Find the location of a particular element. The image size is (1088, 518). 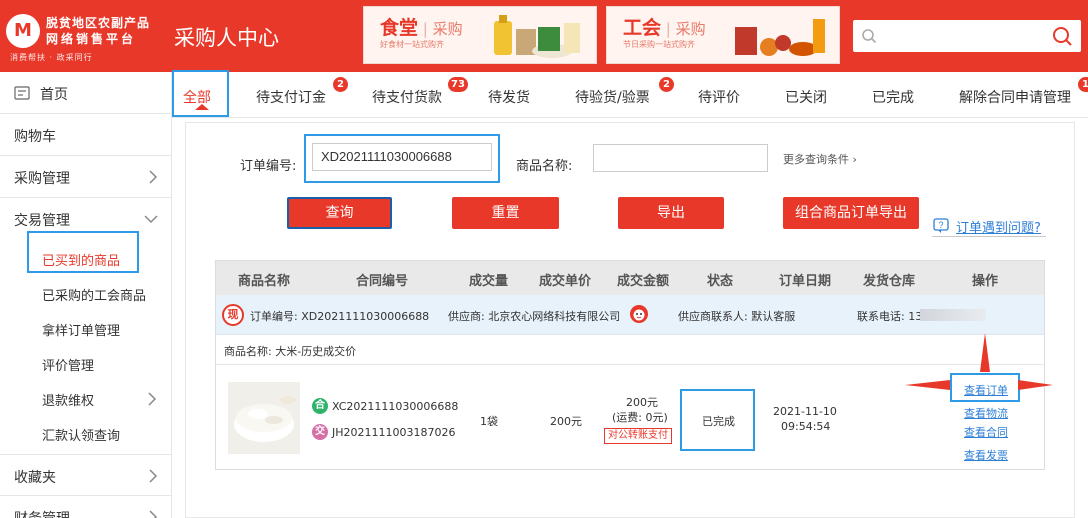

reset-button: 重置 is located at coordinates (505, 213).